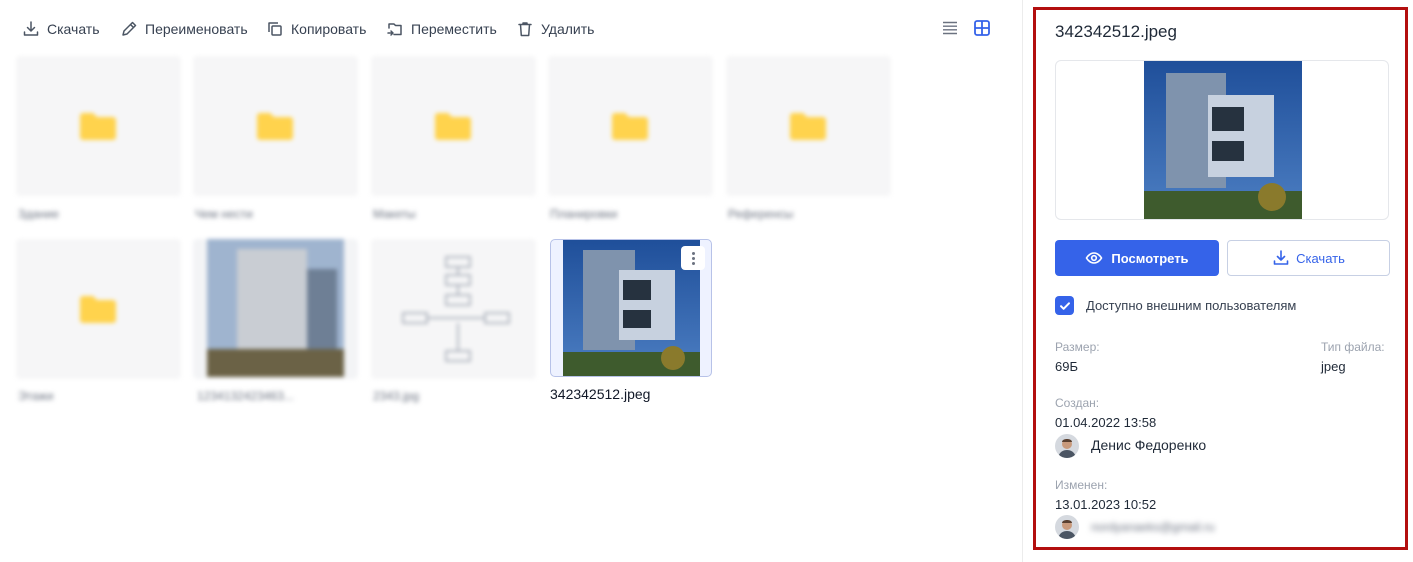  I want to click on modified-label: Изменен:, so click(1081, 485).